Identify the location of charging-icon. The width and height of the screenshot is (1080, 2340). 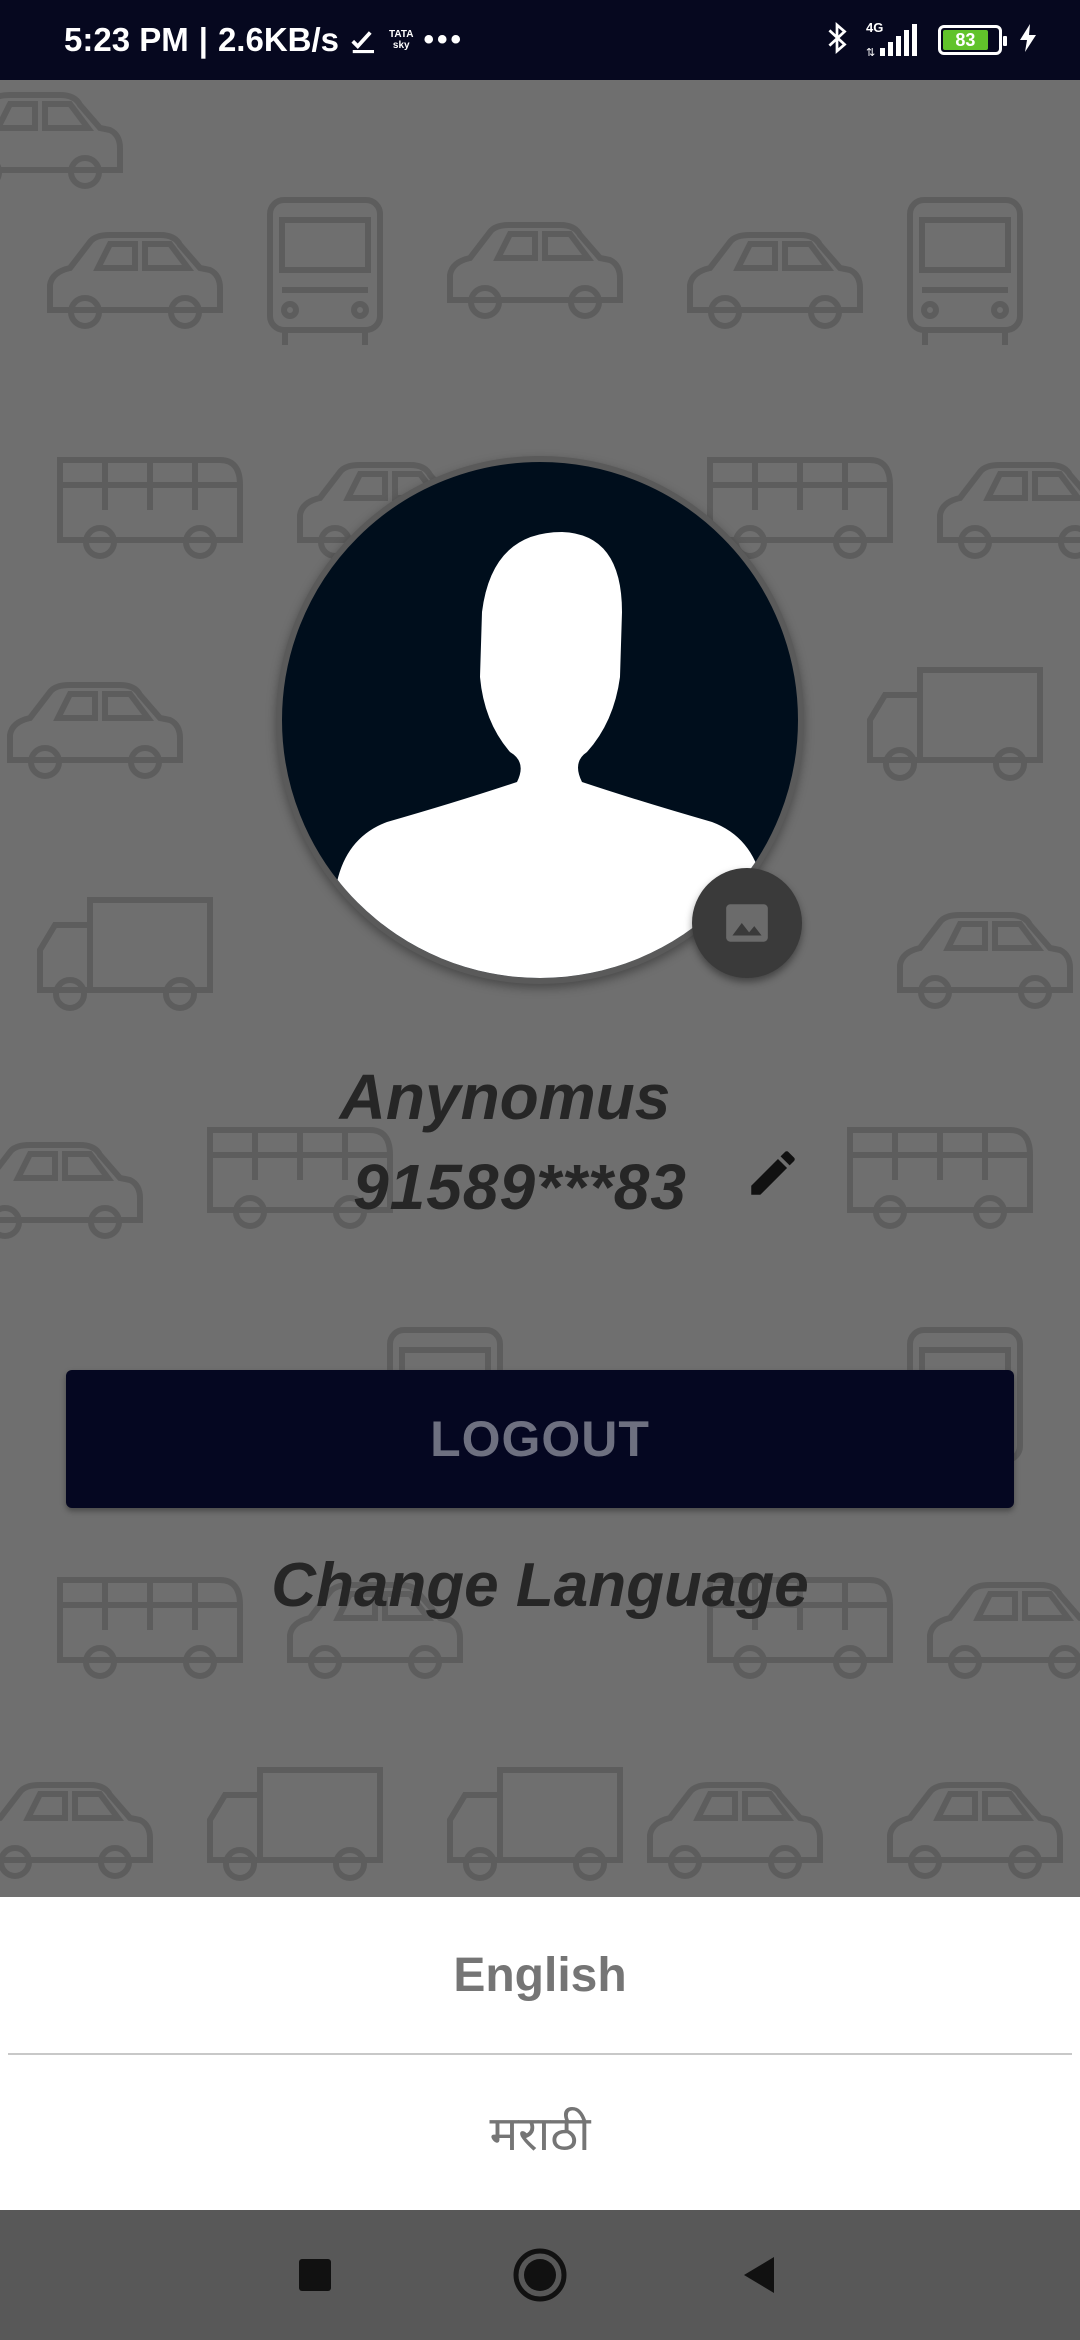
(1028, 40).